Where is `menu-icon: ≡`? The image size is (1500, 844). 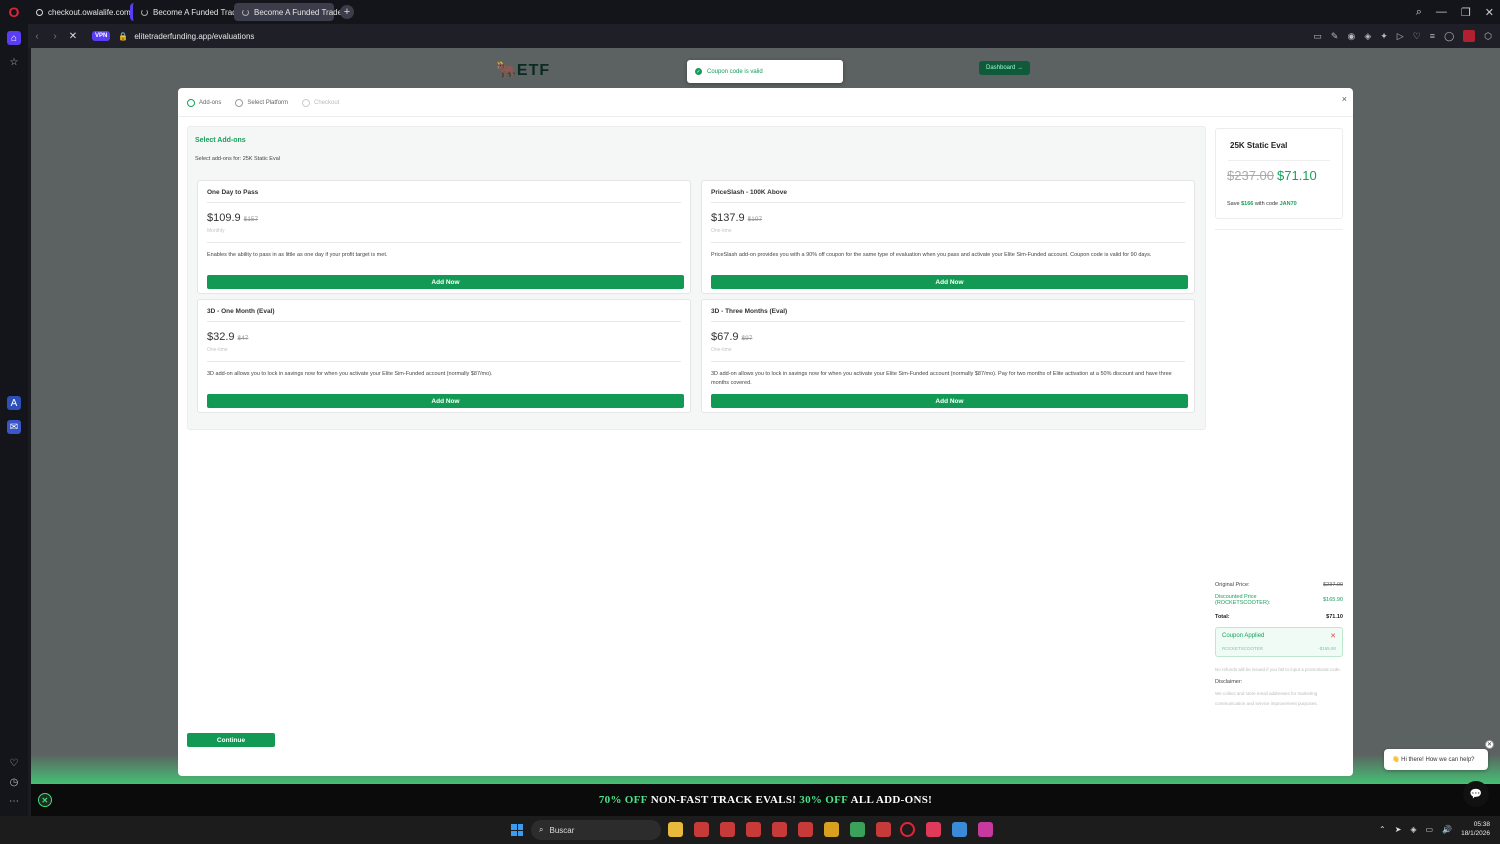 menu-icon: ≡ is located at coordinates (1432, 36).